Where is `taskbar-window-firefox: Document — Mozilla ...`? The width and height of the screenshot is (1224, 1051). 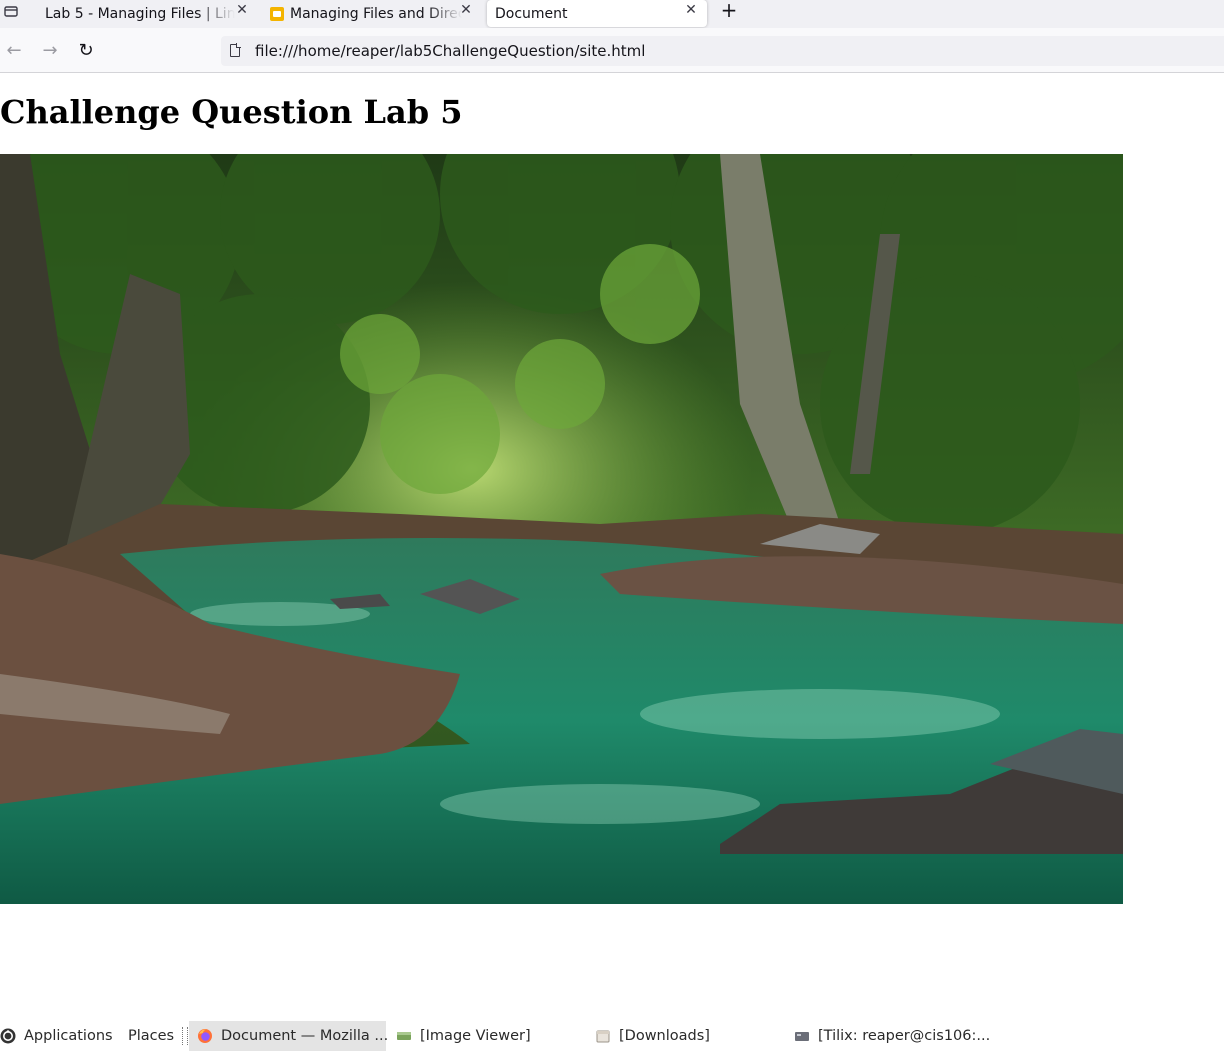
taskbar-window-firefox: Document — Mozilla ... is located at coordinates (289, 1036).